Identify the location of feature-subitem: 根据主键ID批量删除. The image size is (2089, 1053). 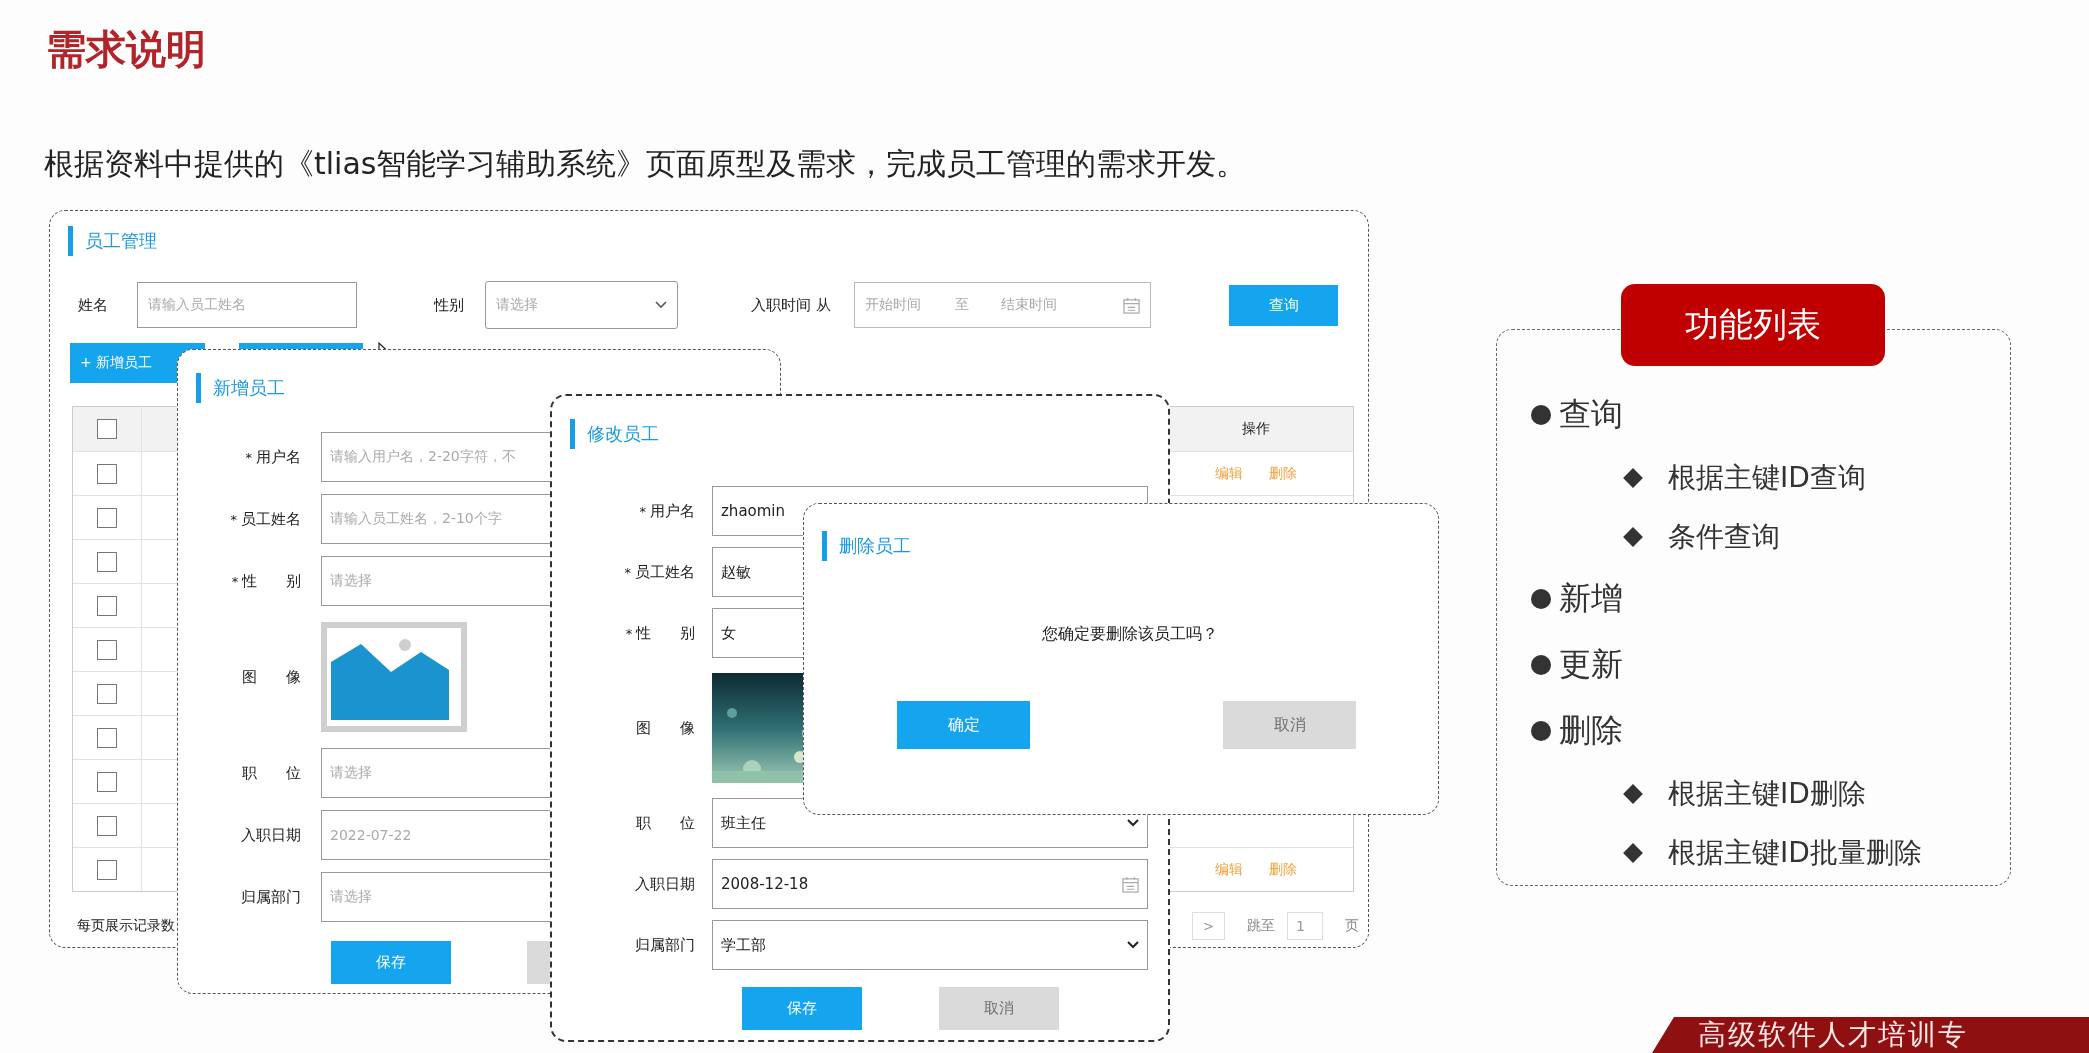
(1795, 852).